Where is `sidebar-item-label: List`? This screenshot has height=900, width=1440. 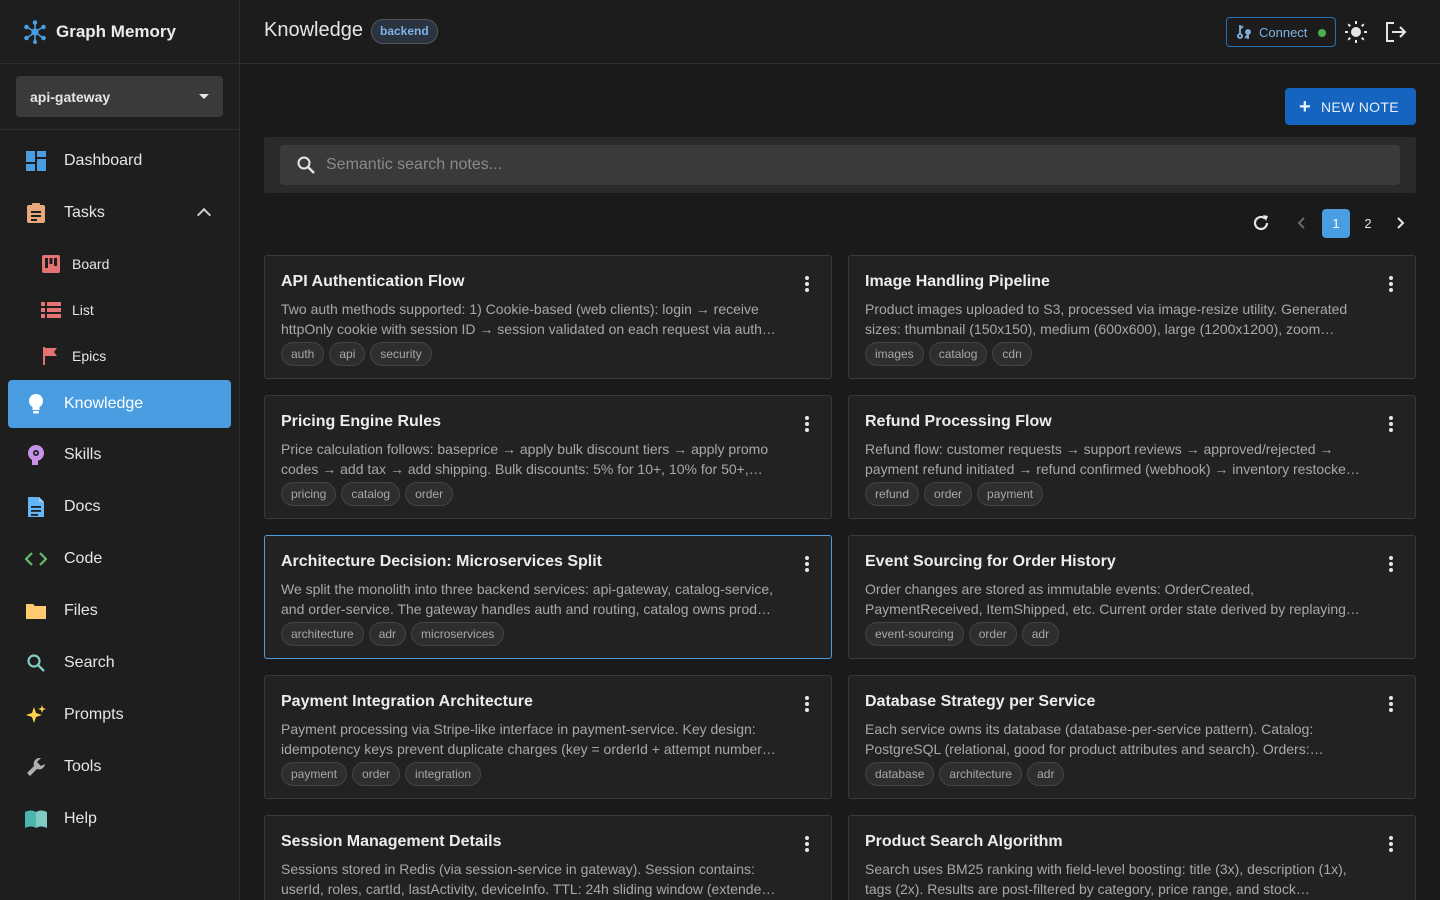 sidebar-item-label: List is located at coordinates (83, 310).